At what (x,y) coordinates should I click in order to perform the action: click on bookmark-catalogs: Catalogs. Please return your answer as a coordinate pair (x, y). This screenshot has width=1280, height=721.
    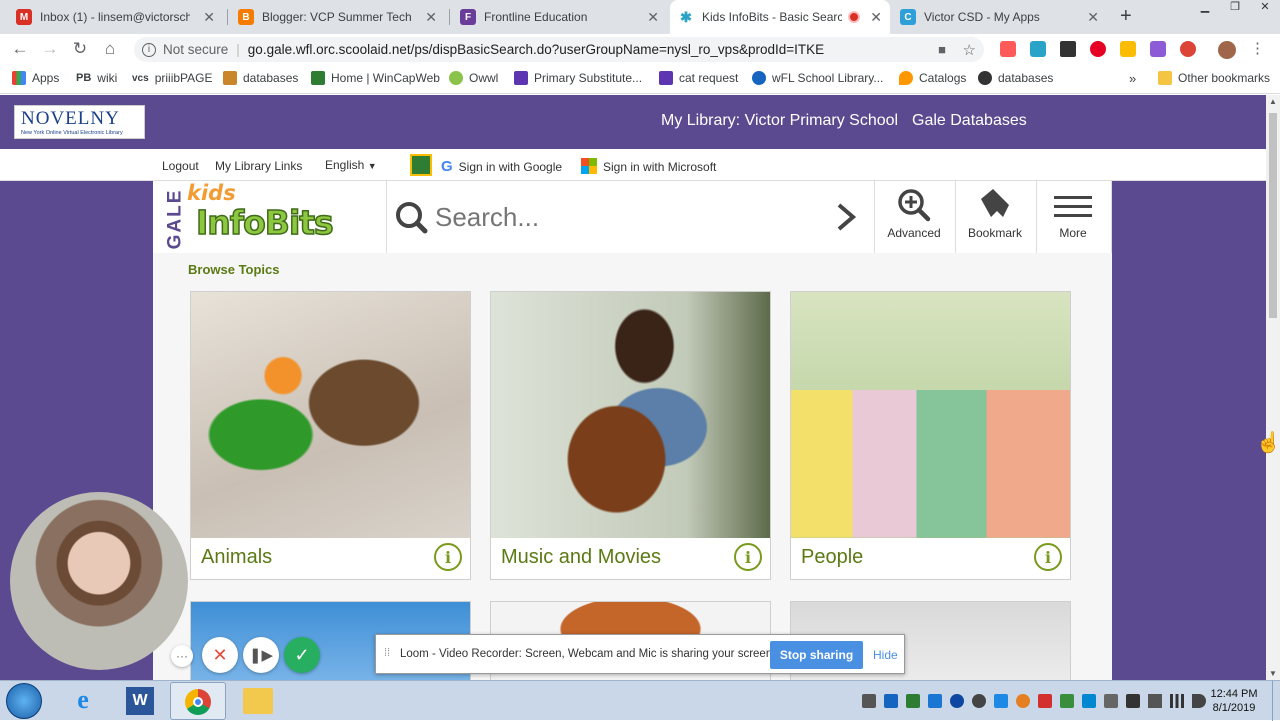
    Looking at the image, I should click on (932, 78).